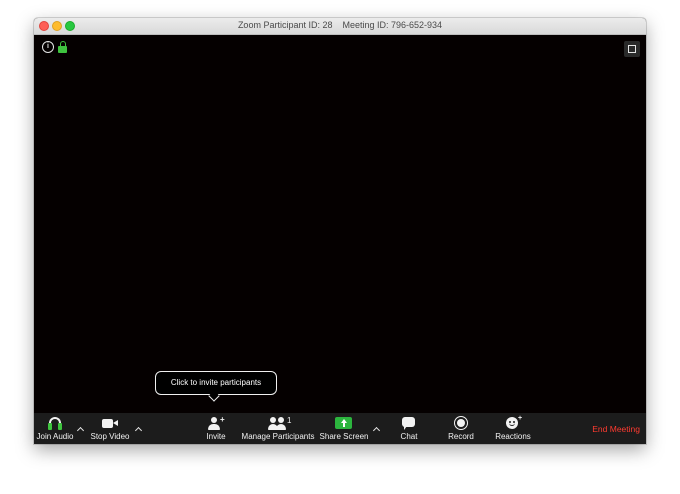  What do you see at coordinates (632, 49) in the screenshot?
I see `fullscreen-icon` at bounding box center [632, 49].